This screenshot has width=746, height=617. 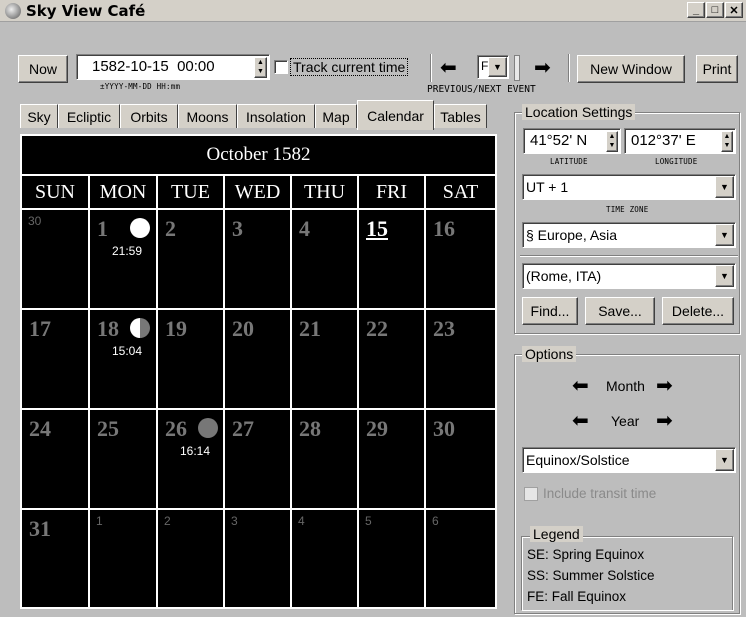 What do you see at coordinates (392, 558) in the screenshot?
I see `calendar-day-cell: 5` at bounding box center [392, 558].